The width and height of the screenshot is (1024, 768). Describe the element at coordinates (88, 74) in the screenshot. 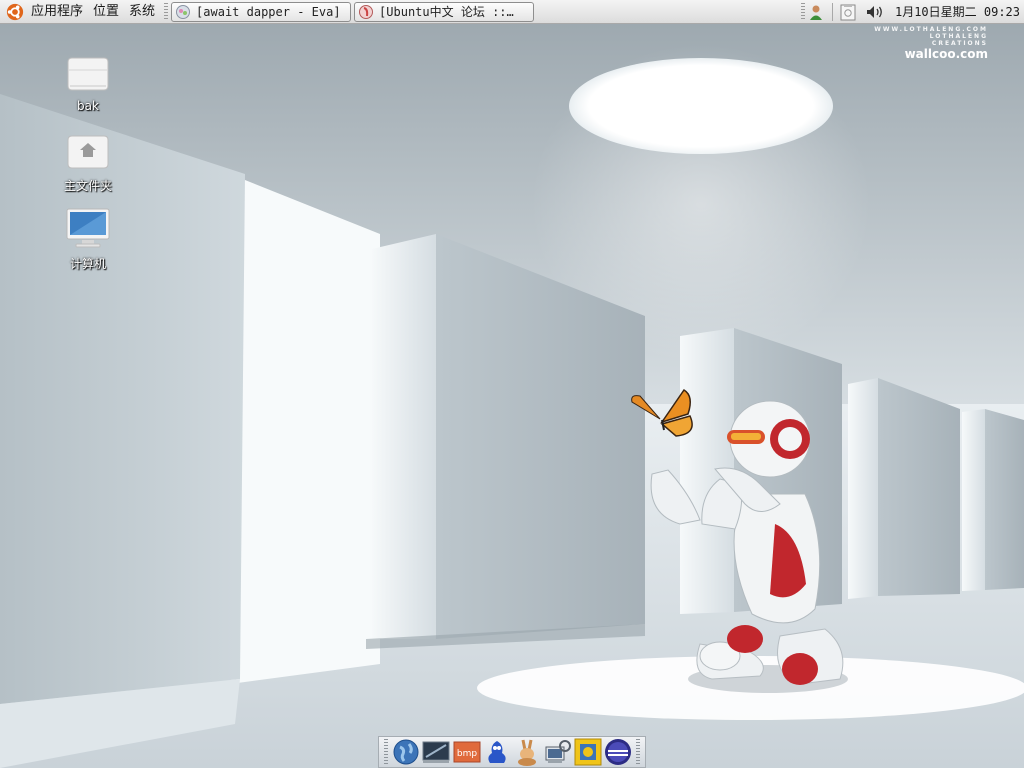

I see `folder-icon` at that location.